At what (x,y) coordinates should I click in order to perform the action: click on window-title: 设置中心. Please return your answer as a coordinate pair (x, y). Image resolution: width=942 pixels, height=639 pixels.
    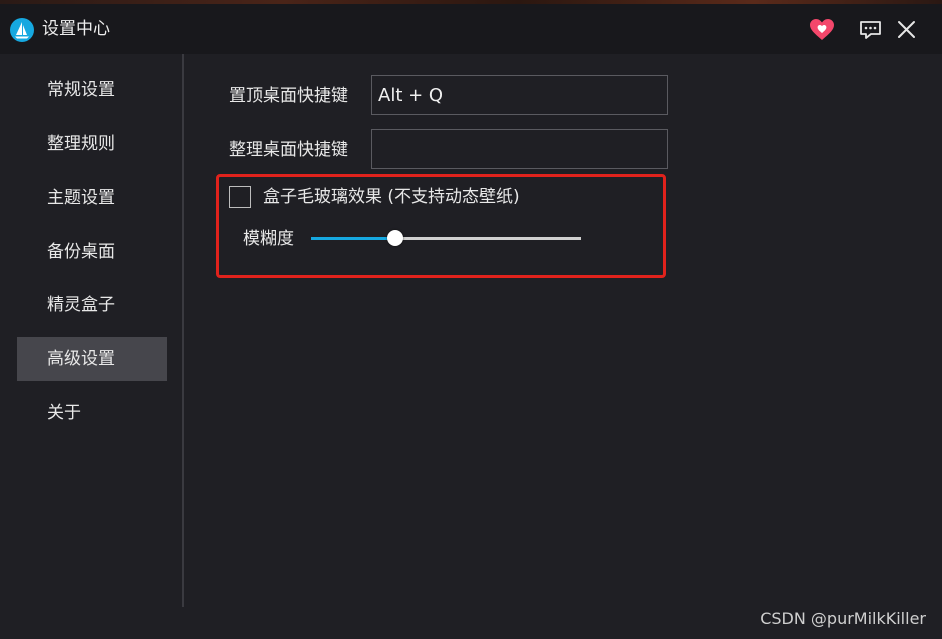
    Looking at the image, I should click on (76, 29).